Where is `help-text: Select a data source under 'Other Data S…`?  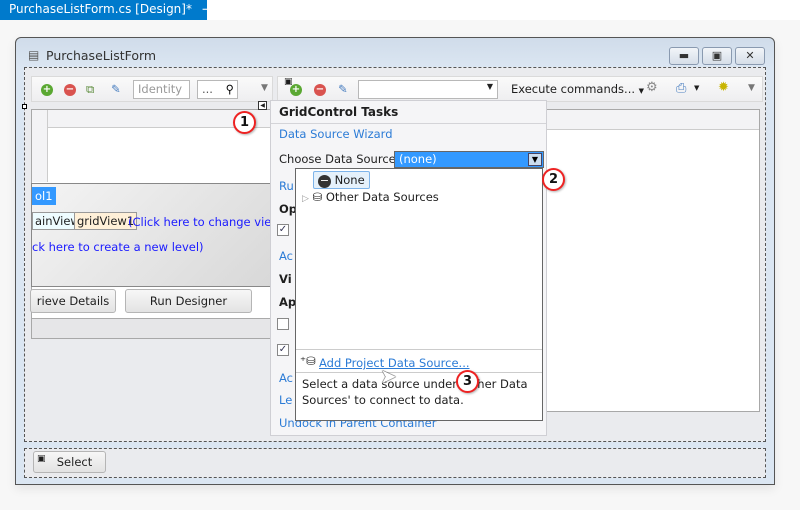
help-text: Select a data source under 'Other Data S… is located at coordinates (415, 392).